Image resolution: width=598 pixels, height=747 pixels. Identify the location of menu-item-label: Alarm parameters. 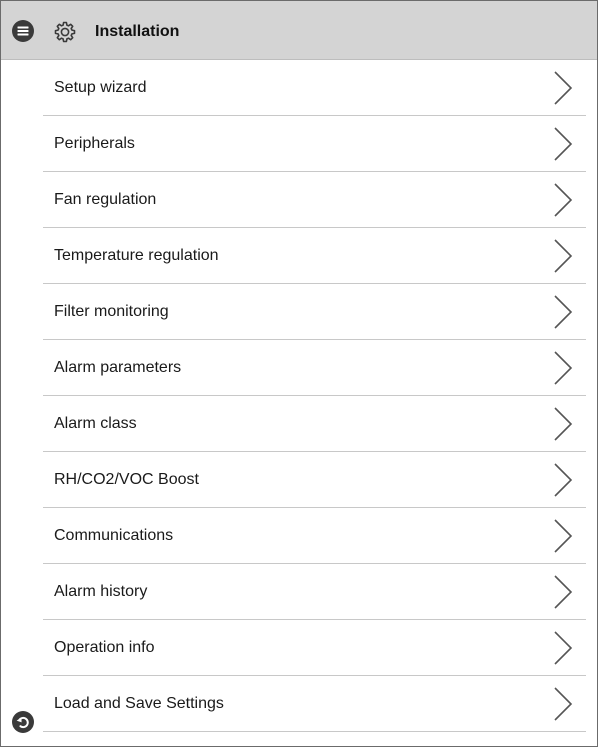
(118, 367).